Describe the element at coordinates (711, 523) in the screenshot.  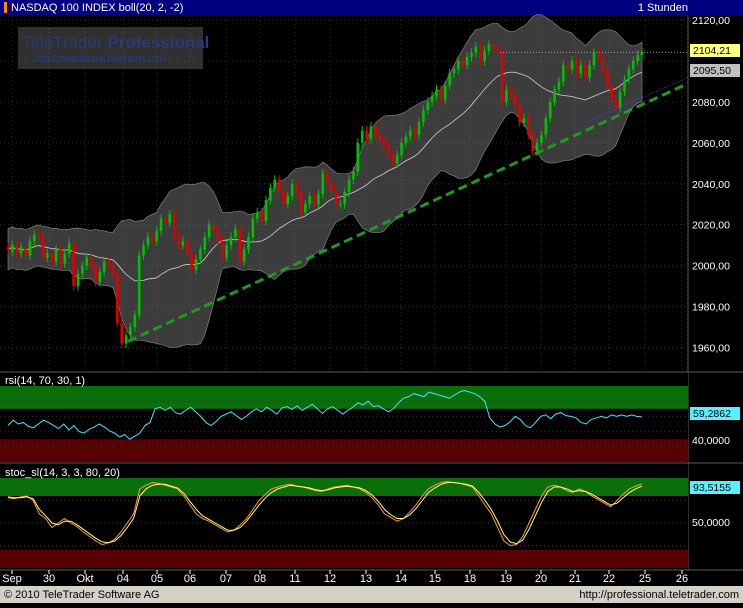
I see `stoc-tick: 50,0000` at that location.